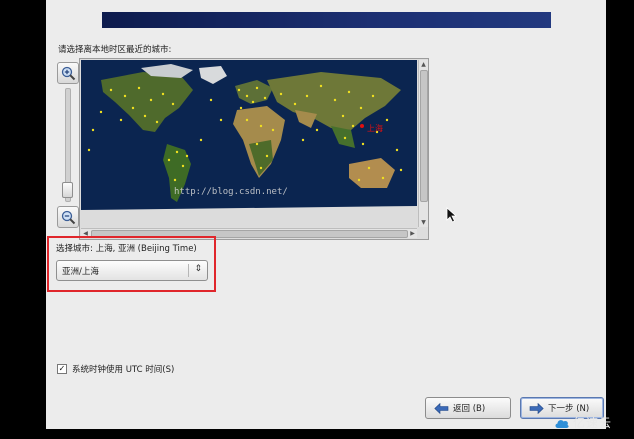 Image resolution: width=634 pixels, height=439 pixels. I want to click on next-button-label: 下一步 (N), so click(569, 409).